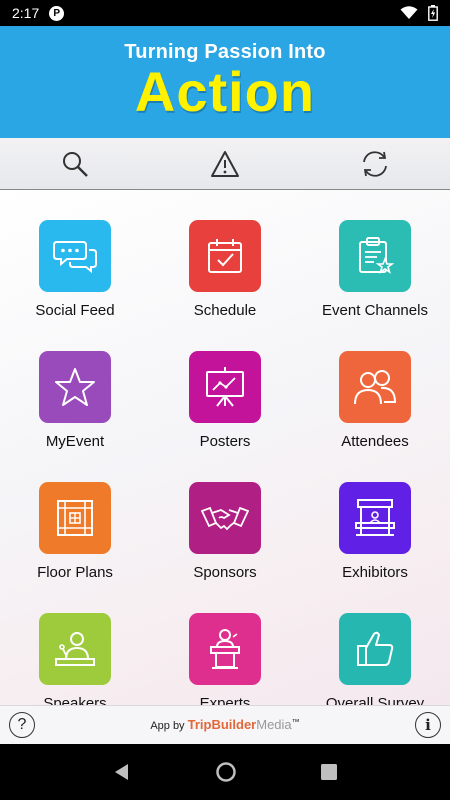 The width and height of the screenshot is (450, 800). I want to click on tile-exhibitors: Exhibitors, so click(375, 531).